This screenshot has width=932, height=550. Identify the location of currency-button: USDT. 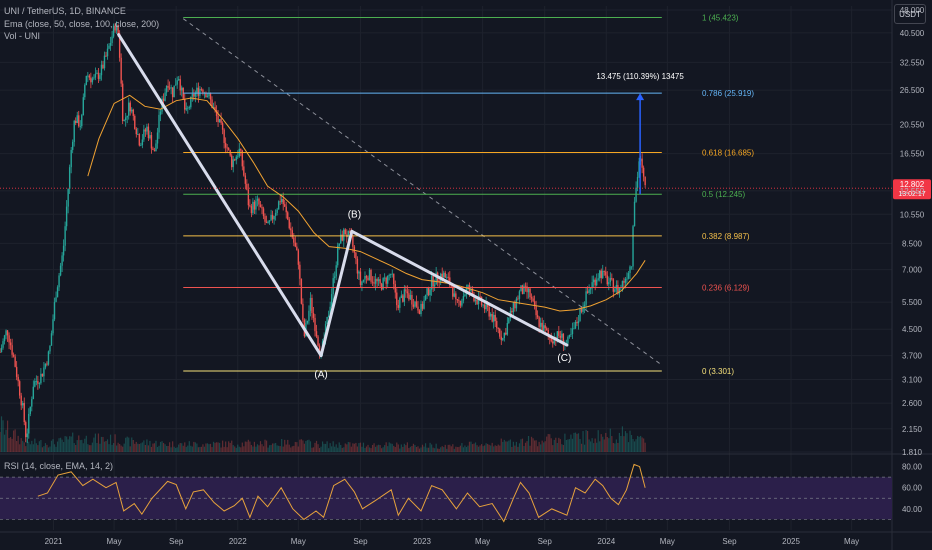
(910, 14).